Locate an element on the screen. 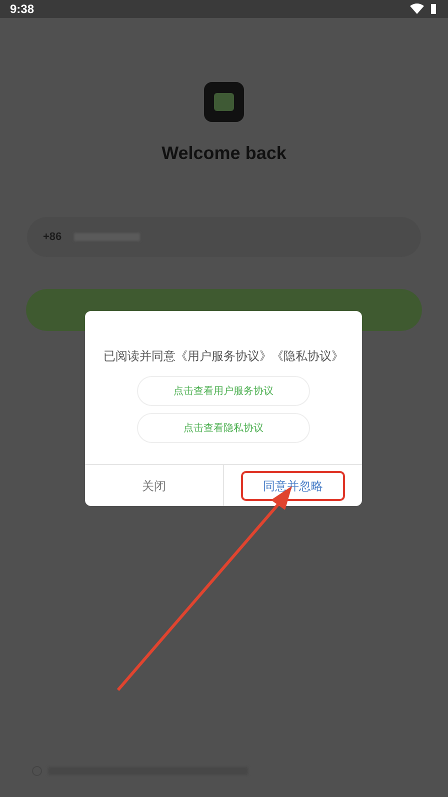 The image size is (448, 797). agreement-link: 点击查看用户服务协议 is located at coordinates (223, 391).